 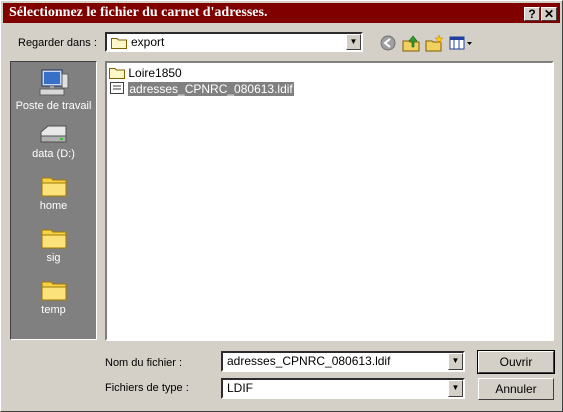 What do you see at coordinates (53, 134) in the screenshot?
I see `drive-icon` at bounding box center [53, 134].